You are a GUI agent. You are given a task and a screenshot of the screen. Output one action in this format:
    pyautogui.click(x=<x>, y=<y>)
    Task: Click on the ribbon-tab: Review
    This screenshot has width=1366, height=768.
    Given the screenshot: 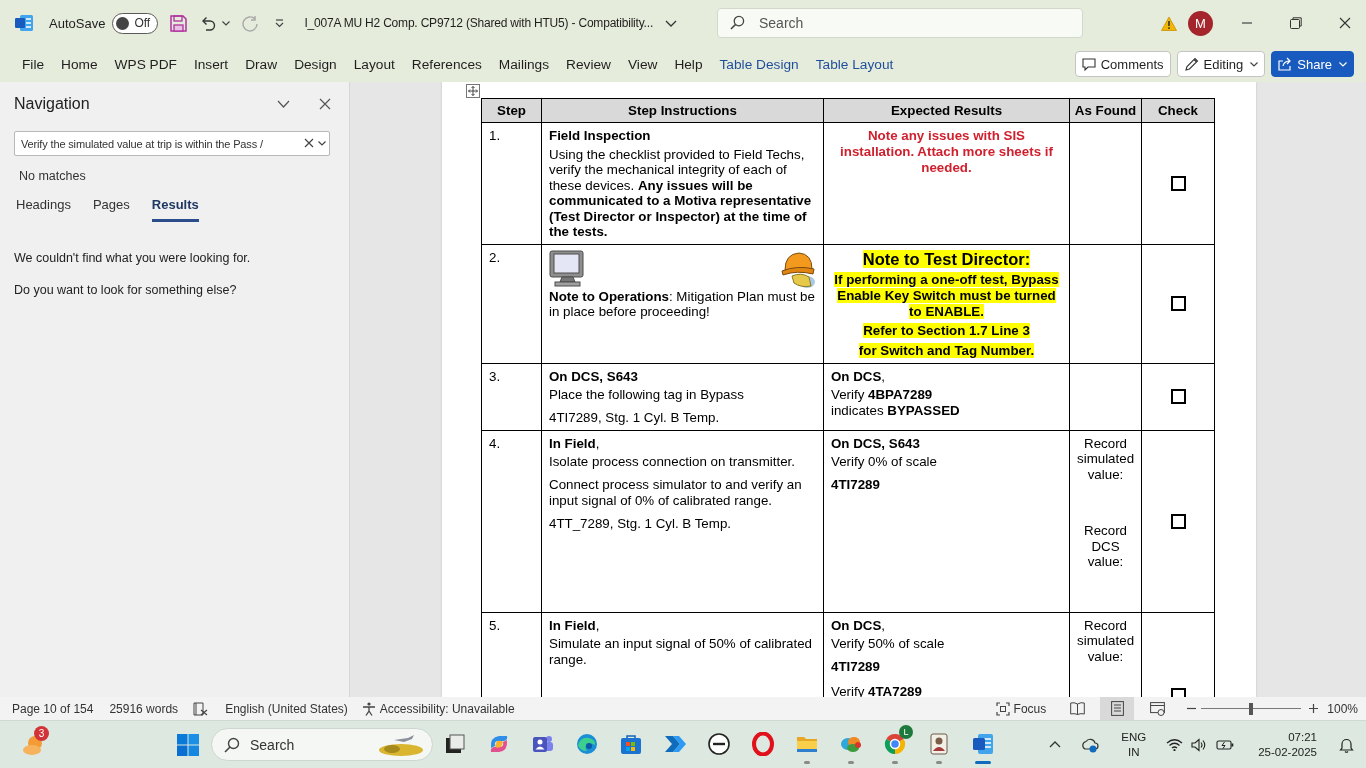 What is the action you would take?
    pyautogui.click(x=588, y=64)
    